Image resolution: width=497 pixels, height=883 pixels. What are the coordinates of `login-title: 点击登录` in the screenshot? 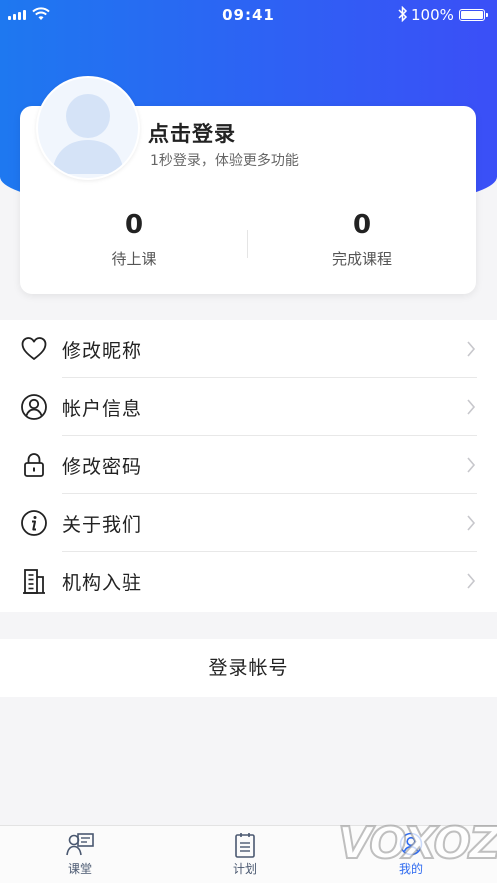 It's located at (192, 133).